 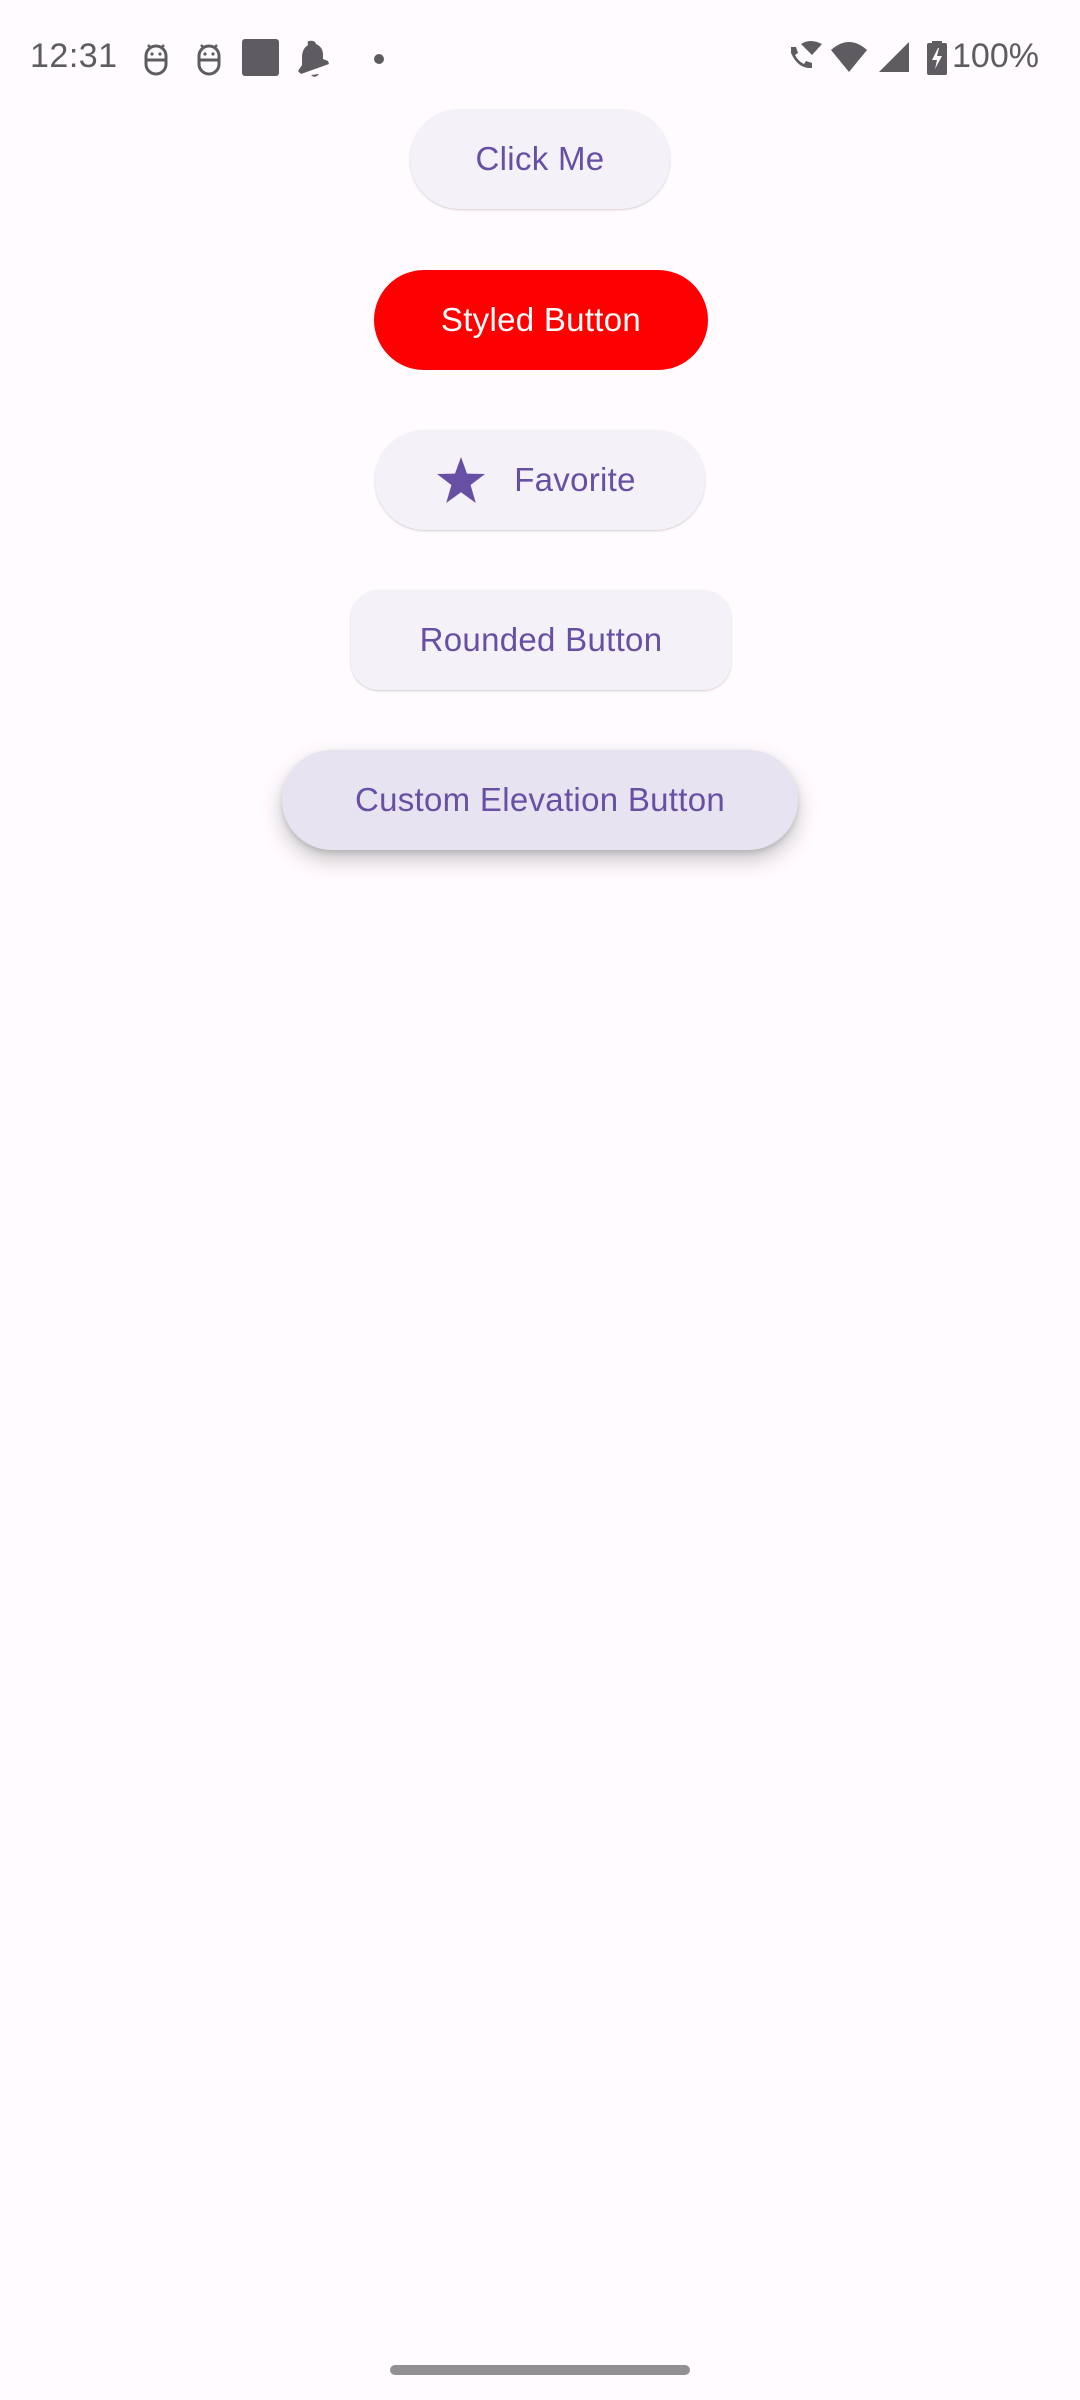 I want to click on styled-button: Styled Button, so click(x=541, y=320).